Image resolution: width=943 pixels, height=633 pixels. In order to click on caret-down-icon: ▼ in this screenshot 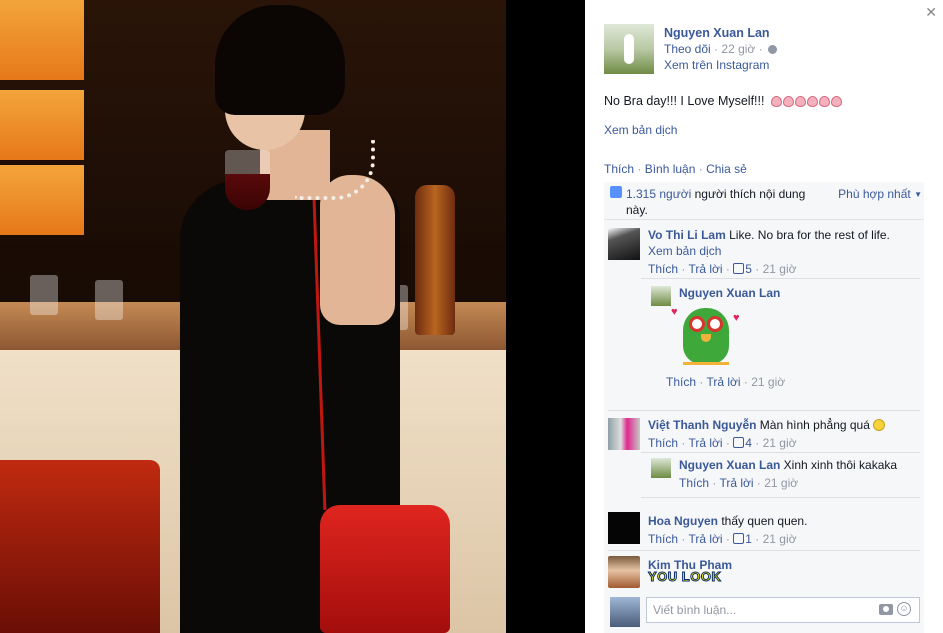, I will do `click(918, 194)`.